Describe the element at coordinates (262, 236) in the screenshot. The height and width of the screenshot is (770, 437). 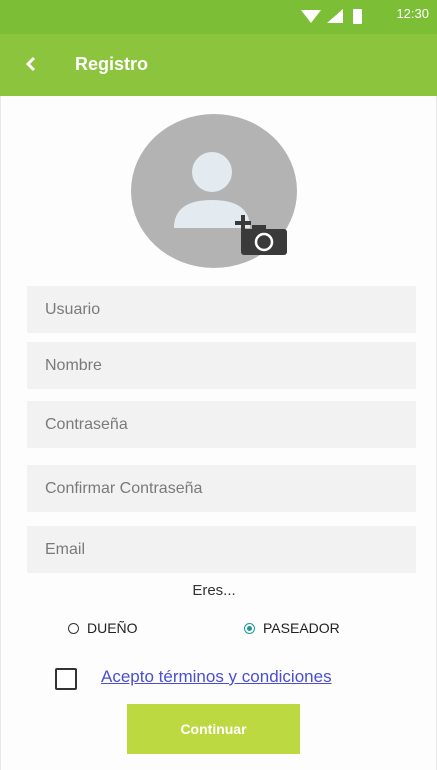
I see `add-photo-camera-icon` at that location.